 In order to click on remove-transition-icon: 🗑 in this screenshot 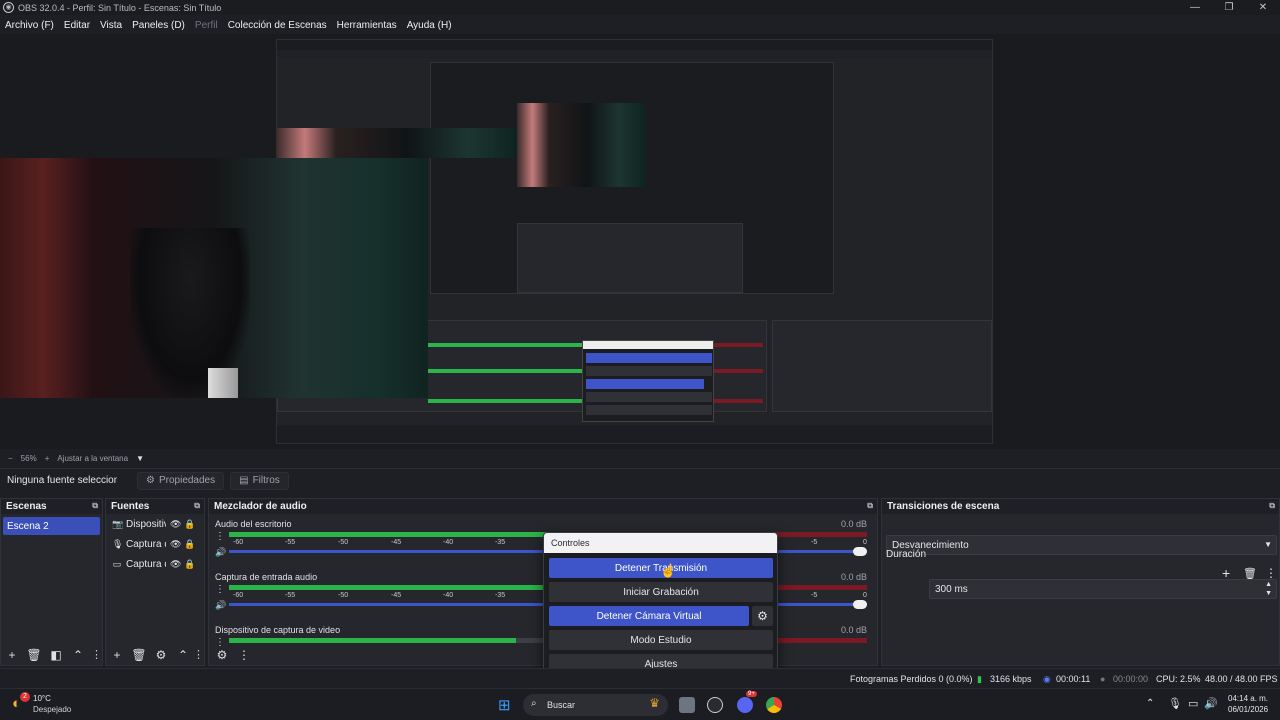, I will do `click(1250, 573)`.